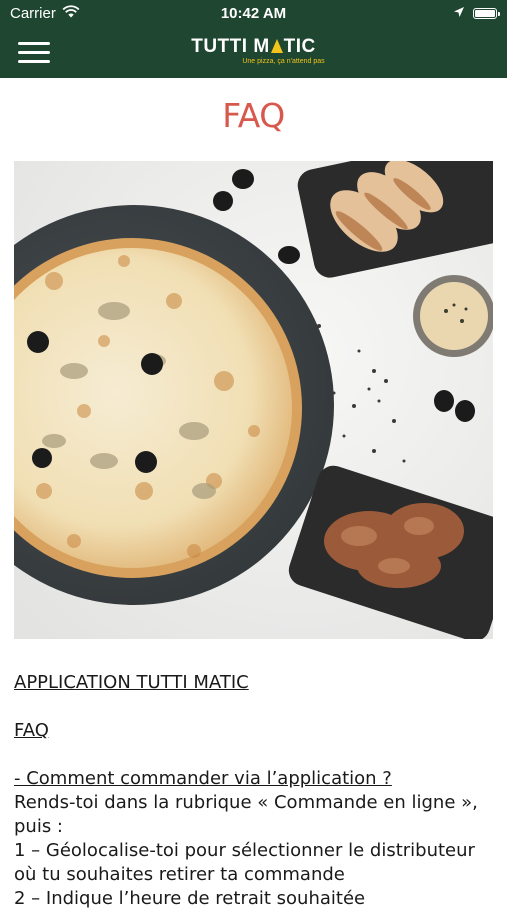  I want to click on status-bar-right, so click(476, 13).